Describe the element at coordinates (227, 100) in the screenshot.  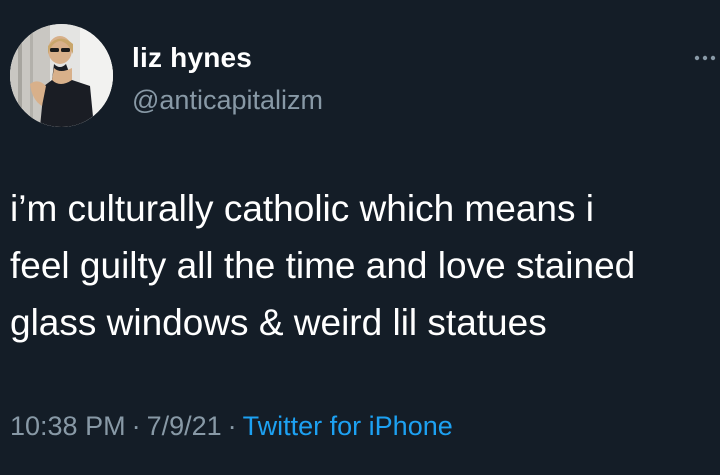
I see `author-handle: @anticapitalizm` at that location.